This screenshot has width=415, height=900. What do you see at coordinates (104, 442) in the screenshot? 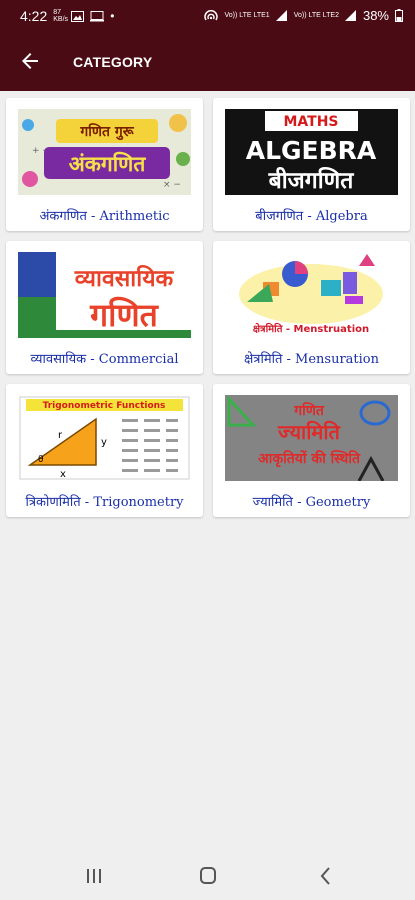
I see `trig-thumb-y: y` at bounding box center [104, 442].